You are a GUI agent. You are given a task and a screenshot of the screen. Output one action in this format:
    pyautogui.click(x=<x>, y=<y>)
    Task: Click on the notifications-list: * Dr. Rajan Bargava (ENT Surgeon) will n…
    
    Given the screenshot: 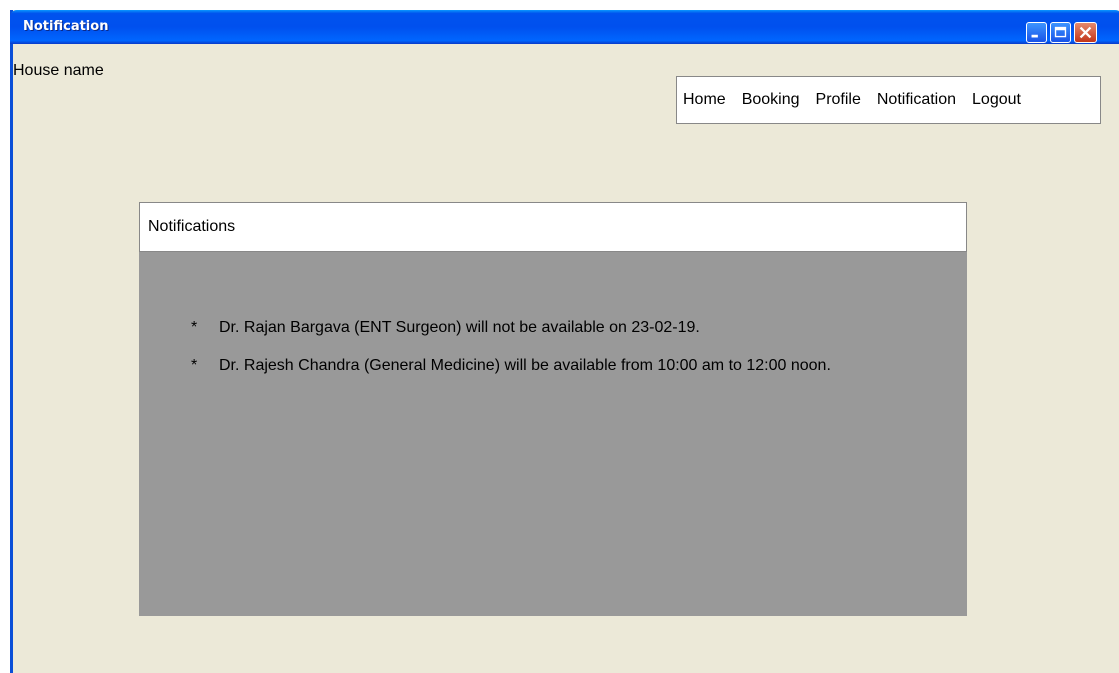 What is the action you would take?
    pyautogui.click(x=551, y=350)
    